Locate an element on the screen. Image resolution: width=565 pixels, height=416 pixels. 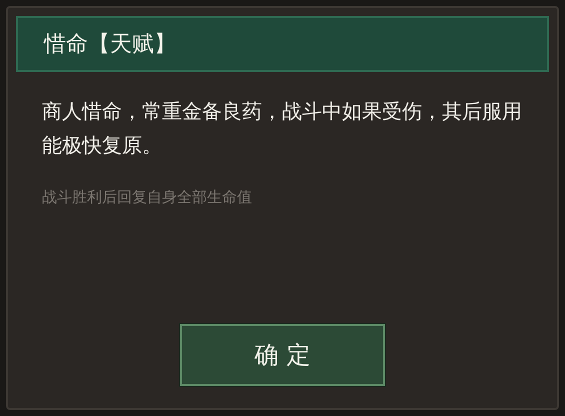
talent-description: 商人惜命，常重金备良药，战斗中如果受伤，其后服用能极快复原。 is located at coordinates (282, 128).